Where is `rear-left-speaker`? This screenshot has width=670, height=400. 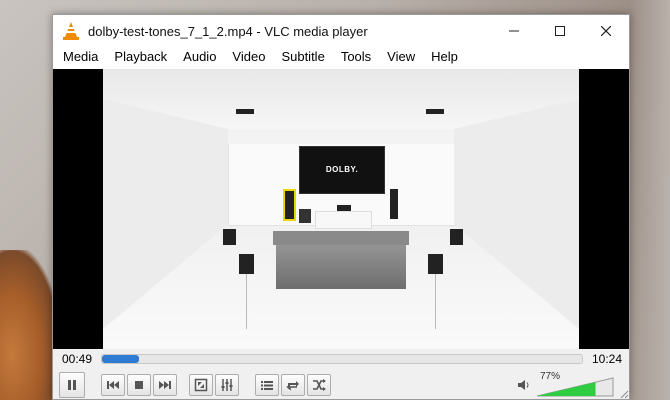 rear-left-speaker is located at coordinates (246, 264).